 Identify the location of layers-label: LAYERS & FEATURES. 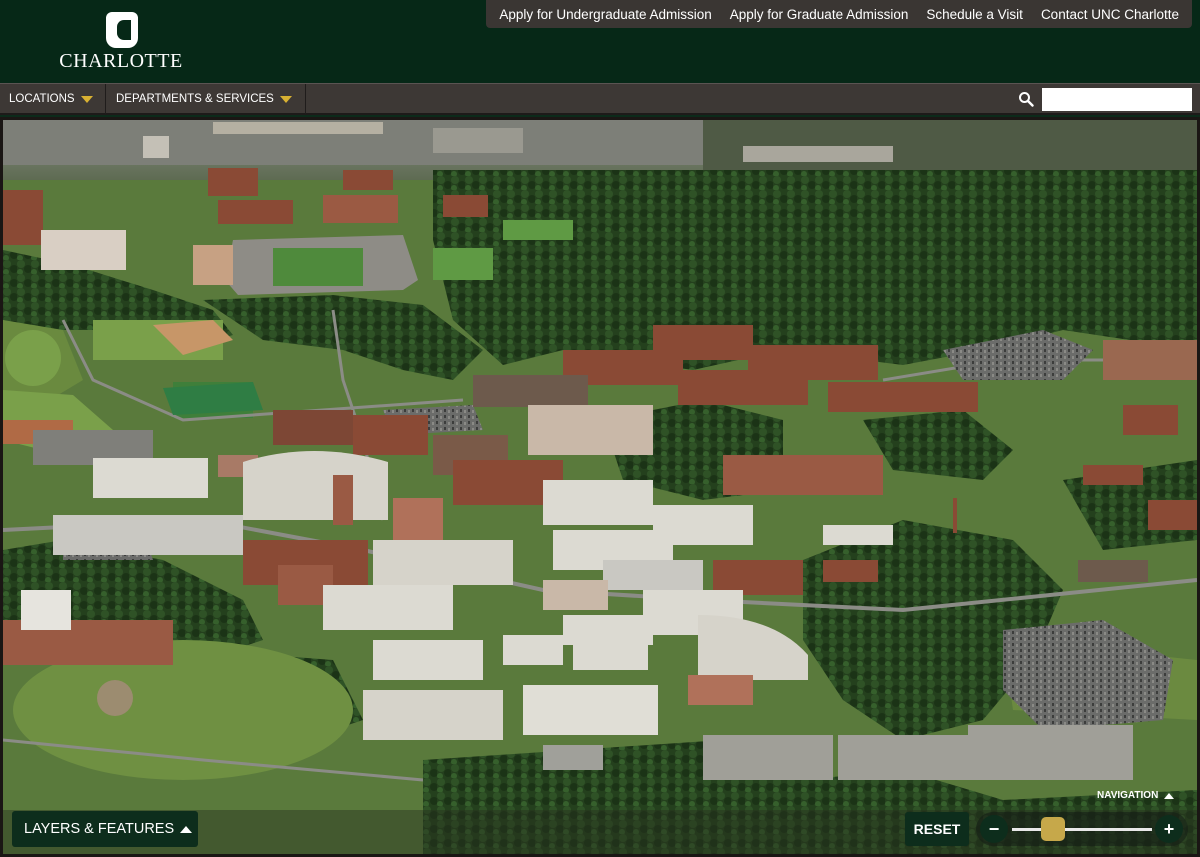
(99, 829).